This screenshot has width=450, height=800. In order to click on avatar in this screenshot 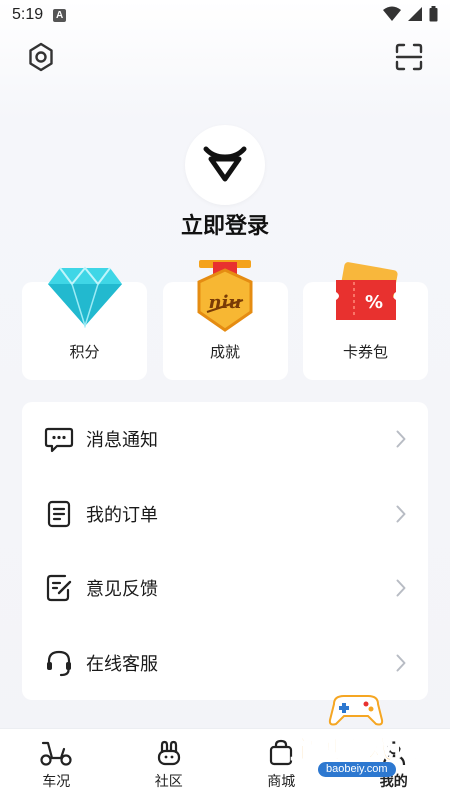, I will do `click(225, 165)`.